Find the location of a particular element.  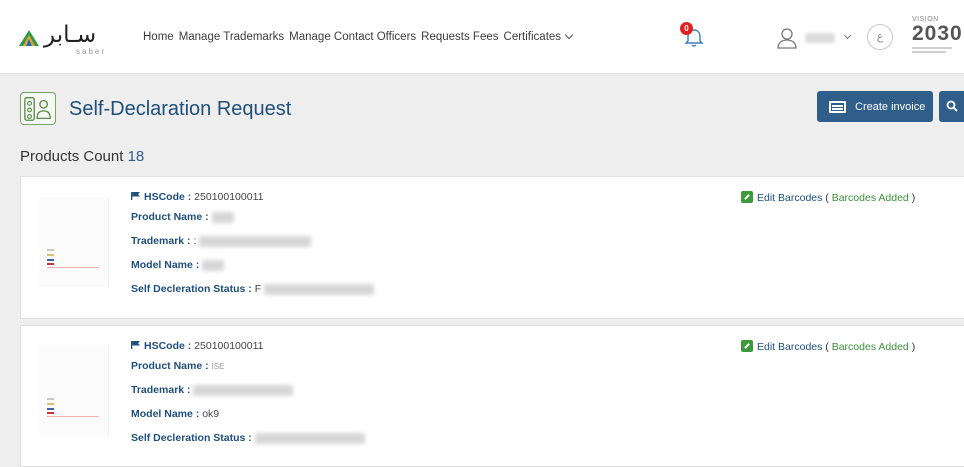

products-count: Products Count 18 is located at coordinates (82, 156).